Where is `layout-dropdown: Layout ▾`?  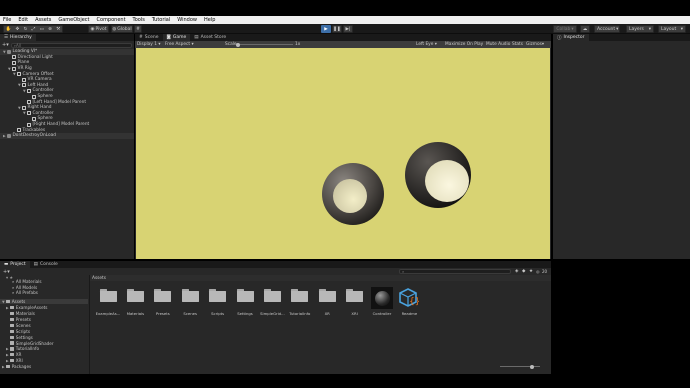
layout-dropdown: Layout ▾ is located at coordinates (672, 29).